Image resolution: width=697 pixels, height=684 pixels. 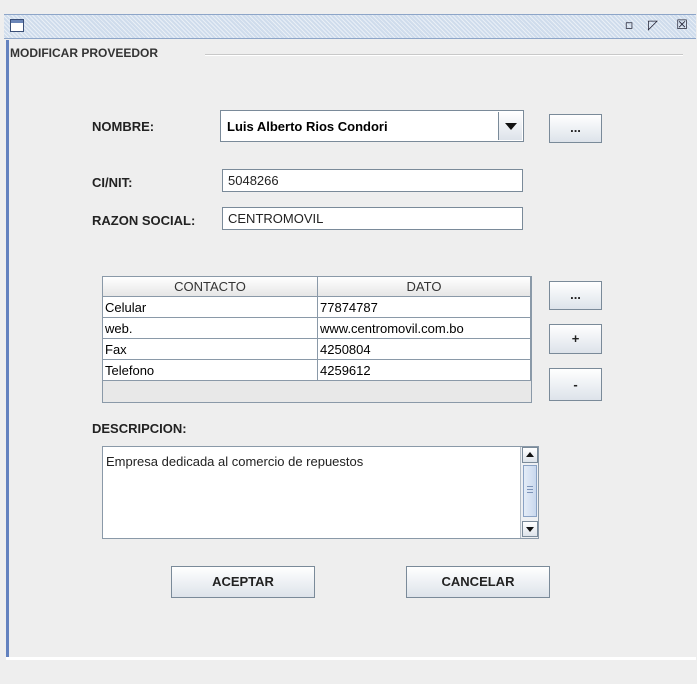 What do you see at coordinates (424, 307) in the screenshot?
I see `table-cell-dato: 77874787` at bounding box center [424, 307].